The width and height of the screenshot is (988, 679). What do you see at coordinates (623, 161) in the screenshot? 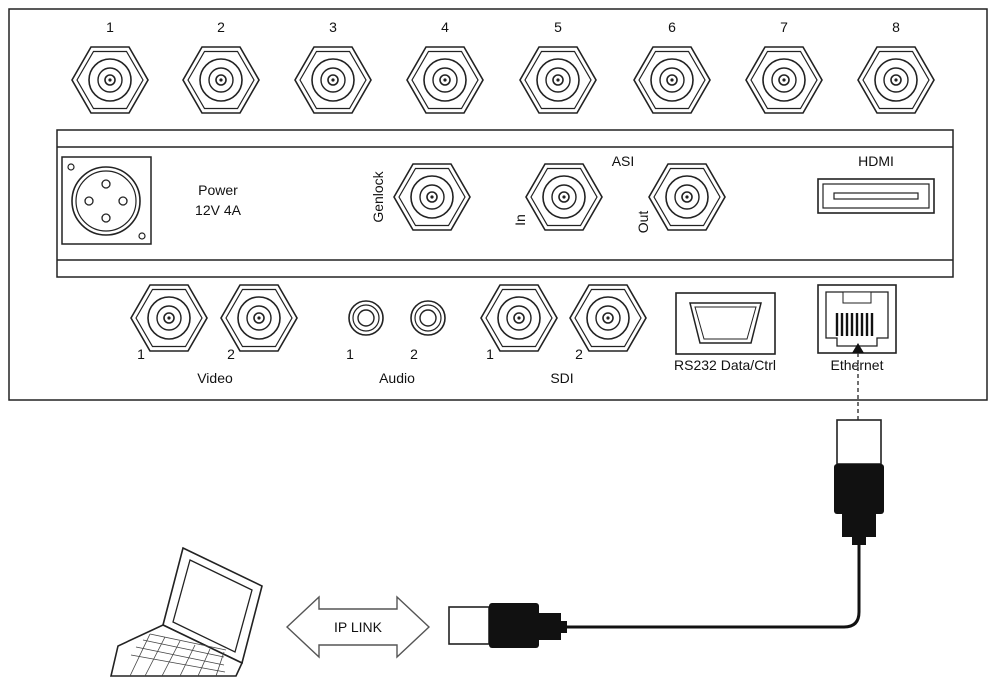
I see `asi-label: ASI` at bounding box center [623, 161].